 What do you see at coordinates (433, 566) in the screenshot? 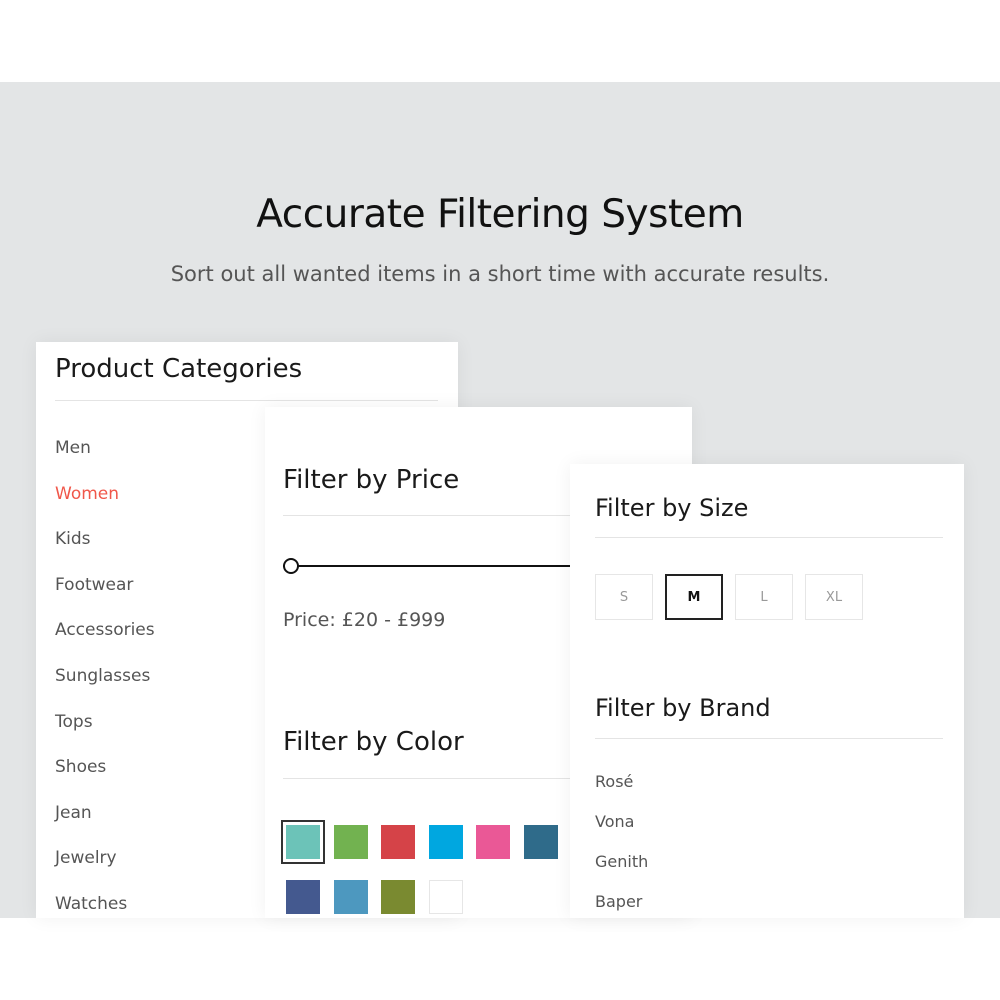
I see `price-slider-track` at bounding box center [433, 566].